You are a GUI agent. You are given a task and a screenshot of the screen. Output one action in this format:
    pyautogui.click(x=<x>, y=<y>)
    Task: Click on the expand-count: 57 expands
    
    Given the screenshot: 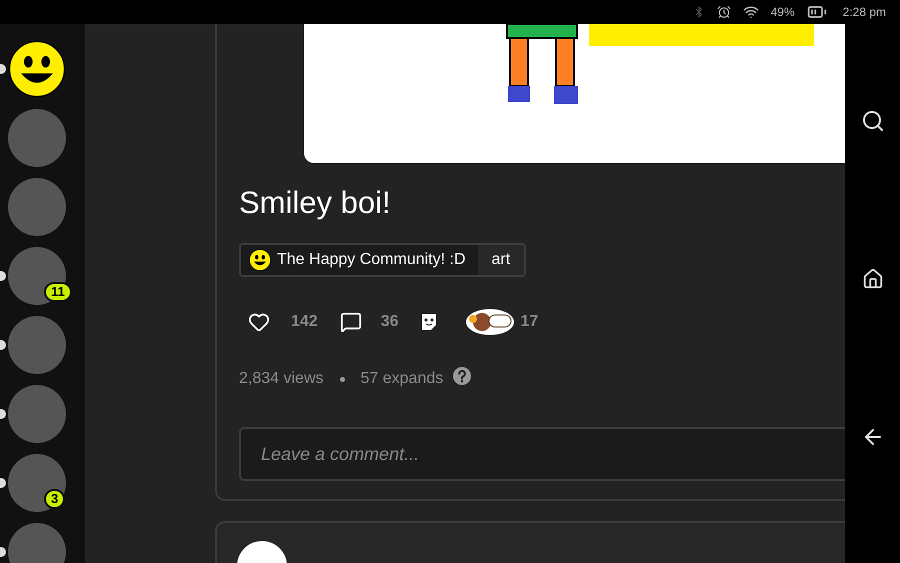 What is the action you would take?
    pyautogui.click(x=402, y=379)
    